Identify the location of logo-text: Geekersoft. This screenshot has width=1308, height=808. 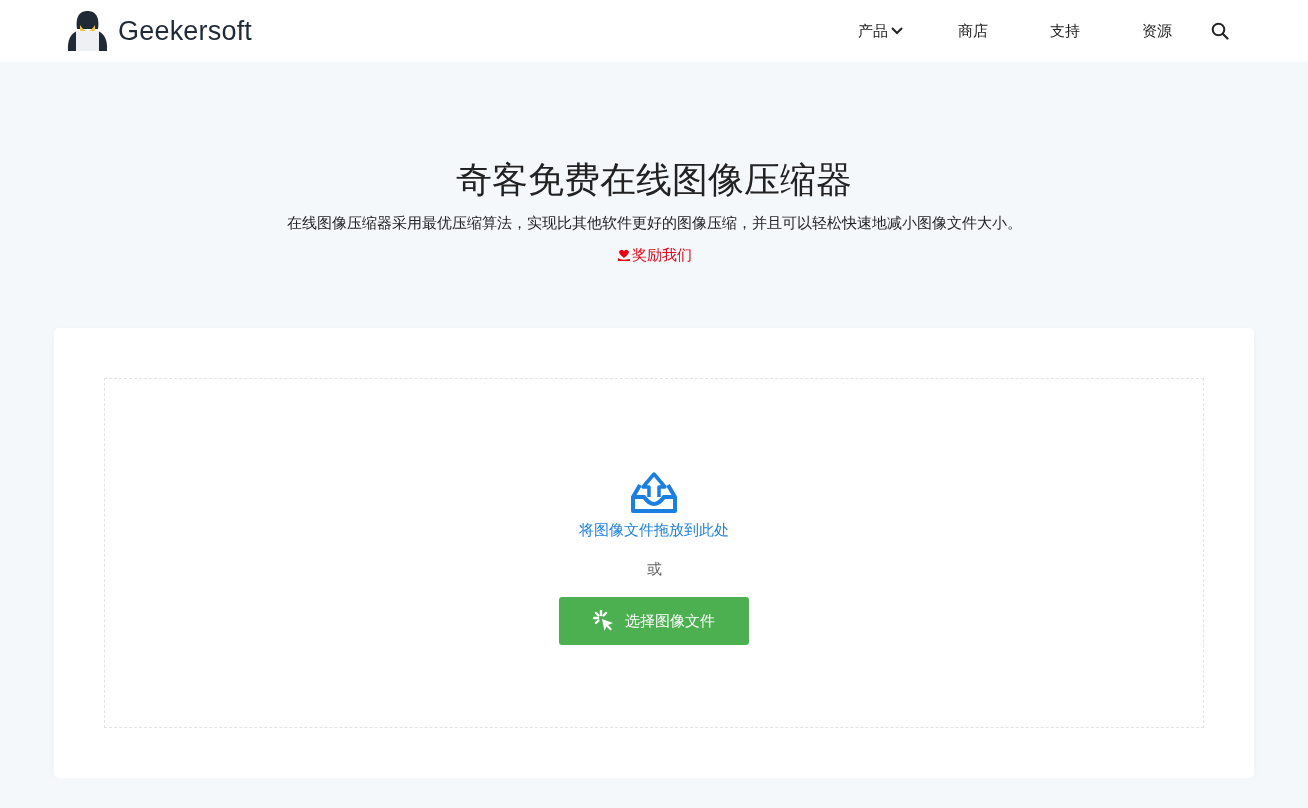
(185, 31).